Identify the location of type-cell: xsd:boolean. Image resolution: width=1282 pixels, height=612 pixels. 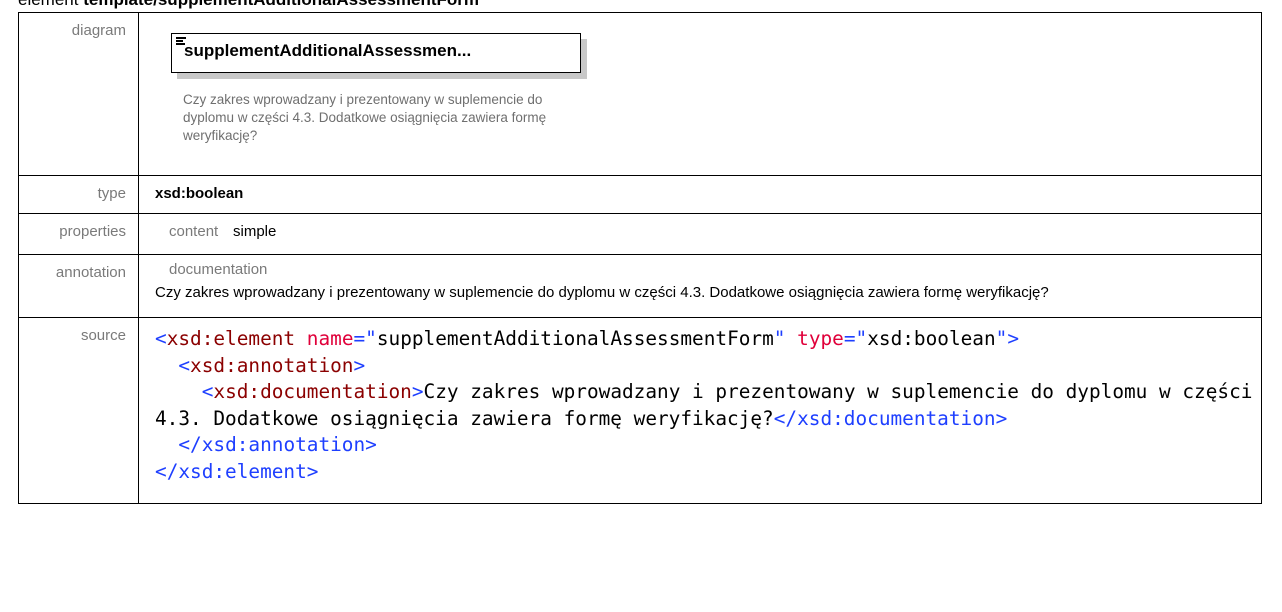
(700, 194).